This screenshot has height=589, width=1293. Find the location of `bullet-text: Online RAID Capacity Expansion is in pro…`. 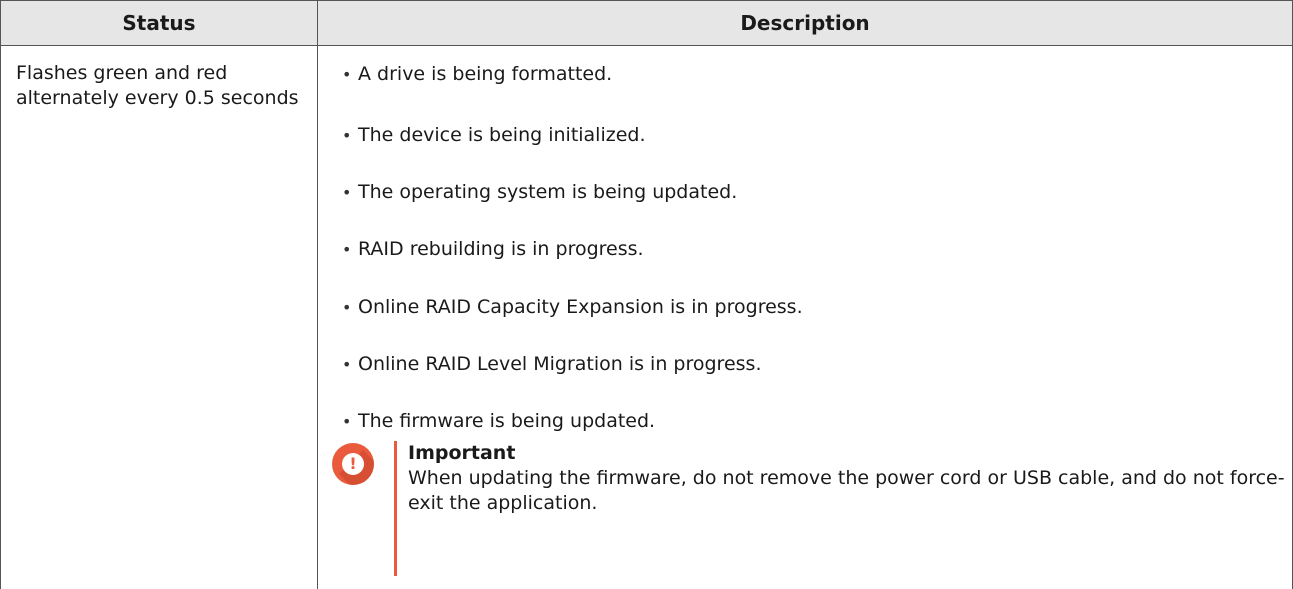

bullet-text: Online RAID Capacity Expansion is in pro… is located at coordinates (580, 307).